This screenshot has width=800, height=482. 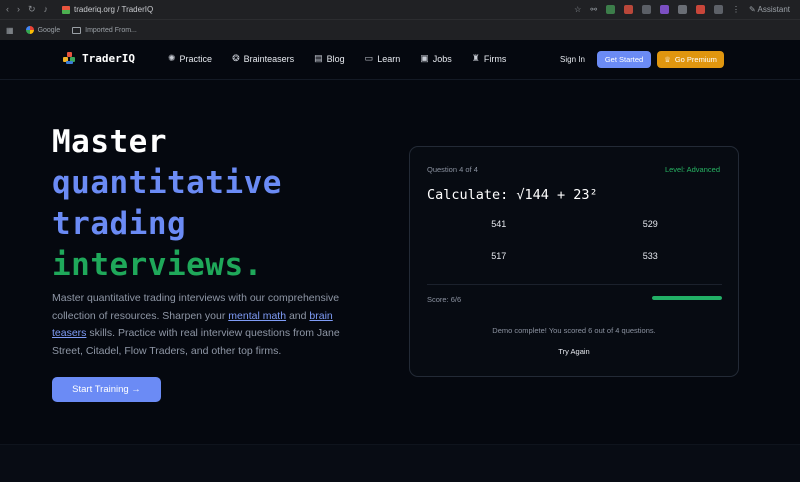 I want to click on start-training-button: Start Training →, so click(x=106, y=389).